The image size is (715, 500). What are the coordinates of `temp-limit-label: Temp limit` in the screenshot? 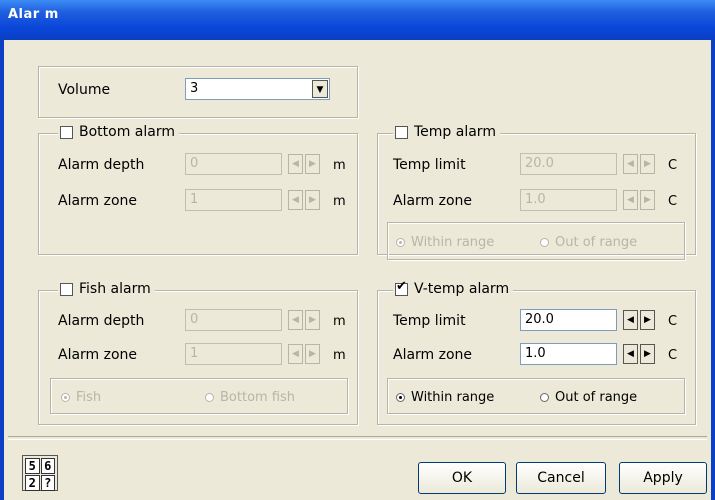 It's located at (429, 165).